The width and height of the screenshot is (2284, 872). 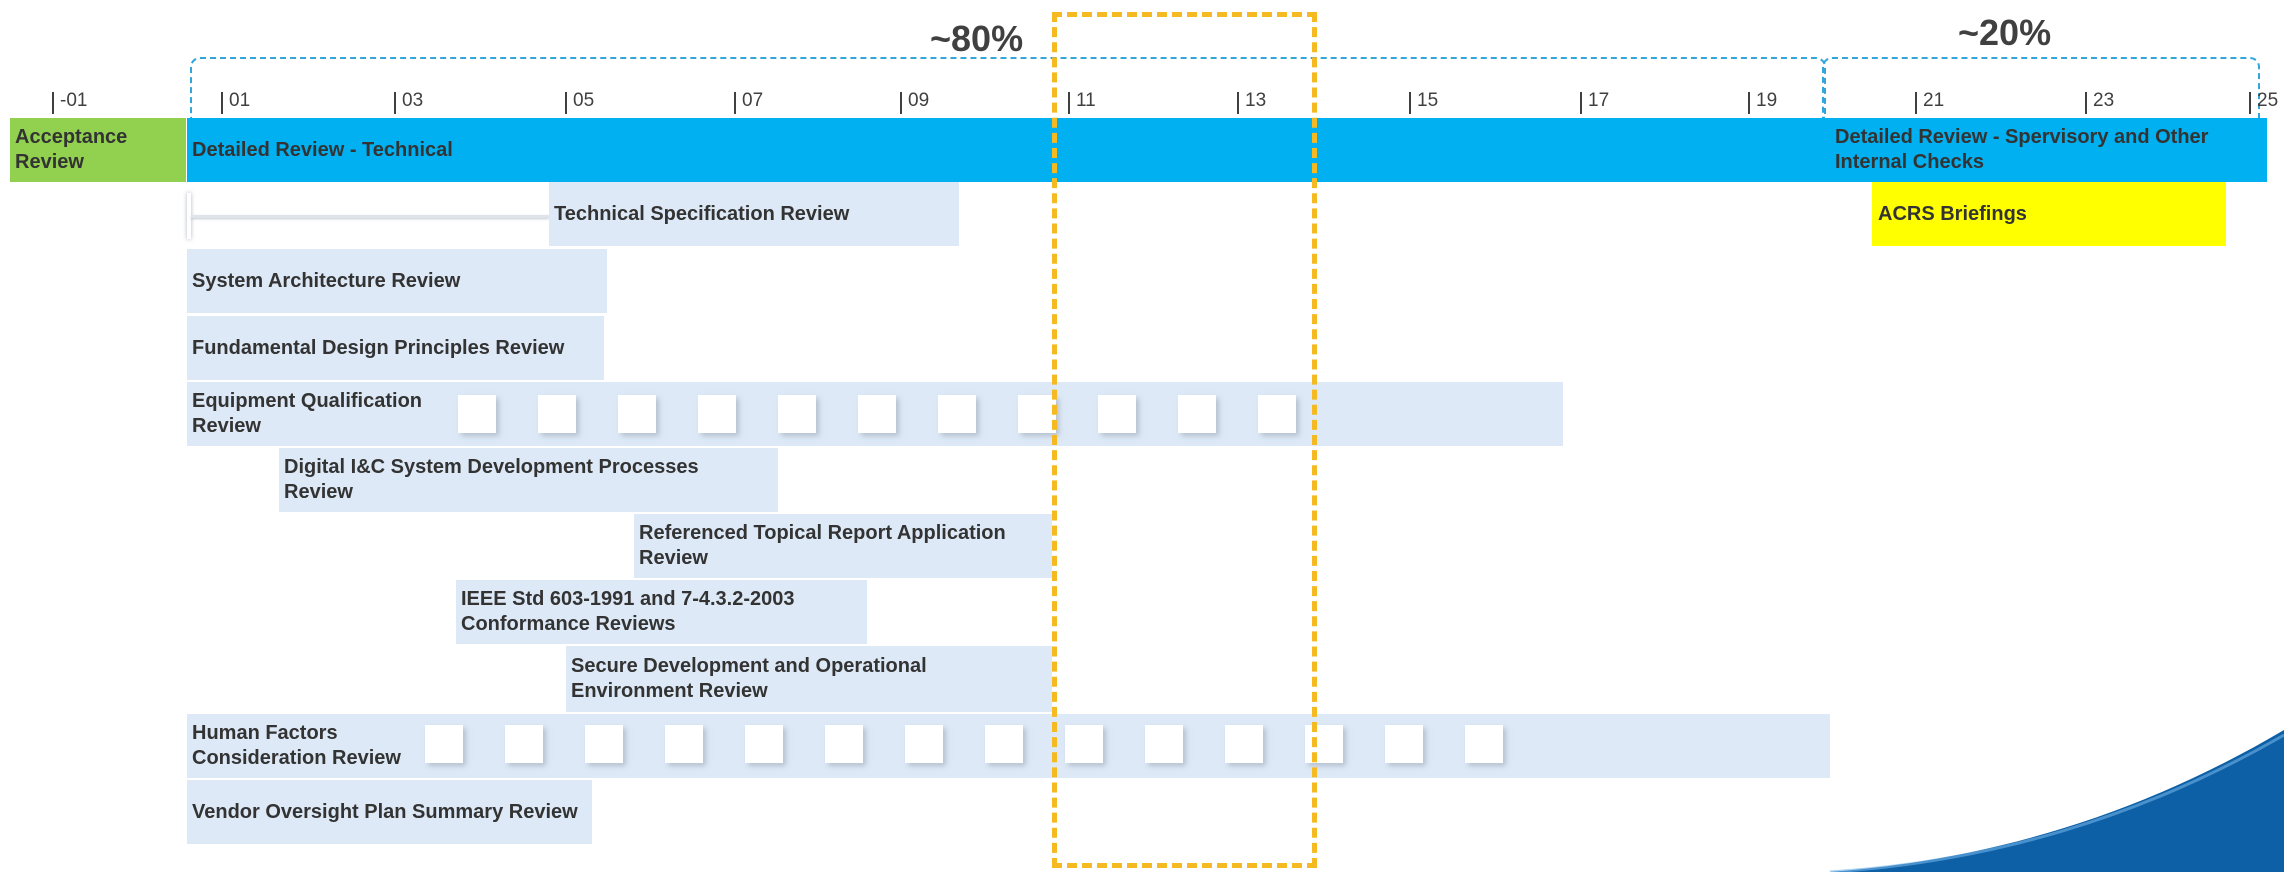 What do you see at coordinates (2049, 214) in the screenshot?
I see `acrs-briefings-bar: ACRS Briefings` at bounding box center [2049, 214].